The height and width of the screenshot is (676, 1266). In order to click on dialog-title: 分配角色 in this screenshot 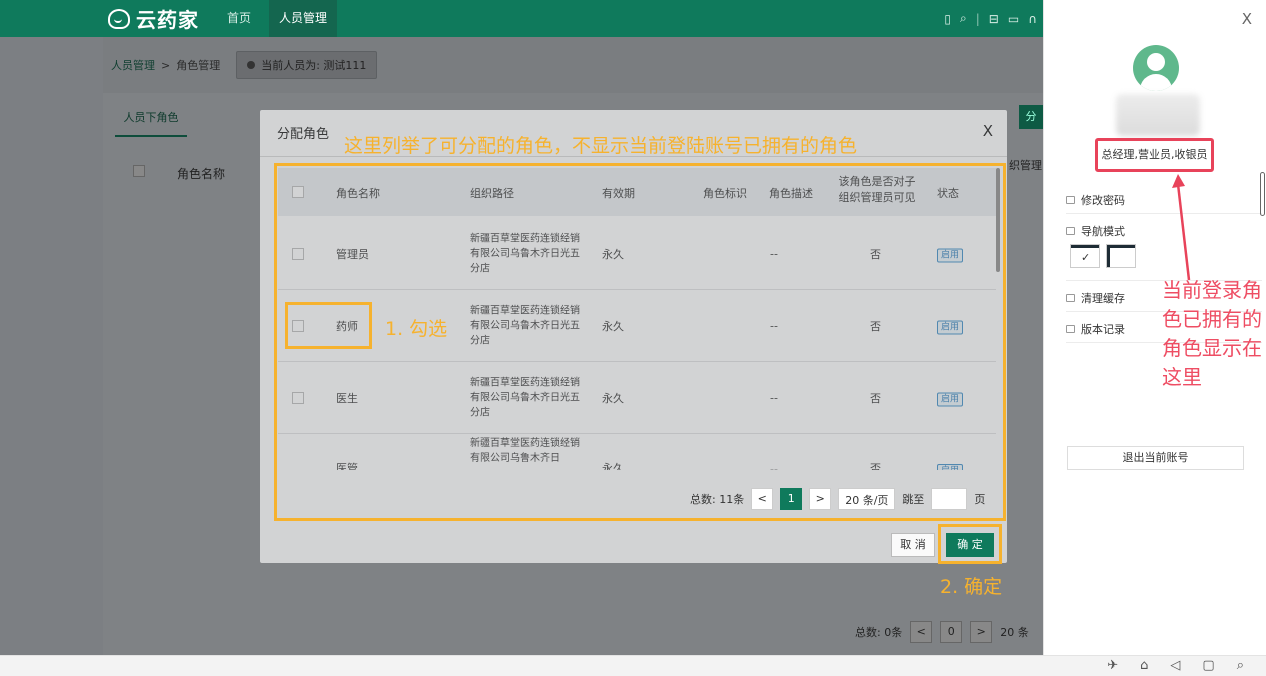, I will do `click(303, 134)`.